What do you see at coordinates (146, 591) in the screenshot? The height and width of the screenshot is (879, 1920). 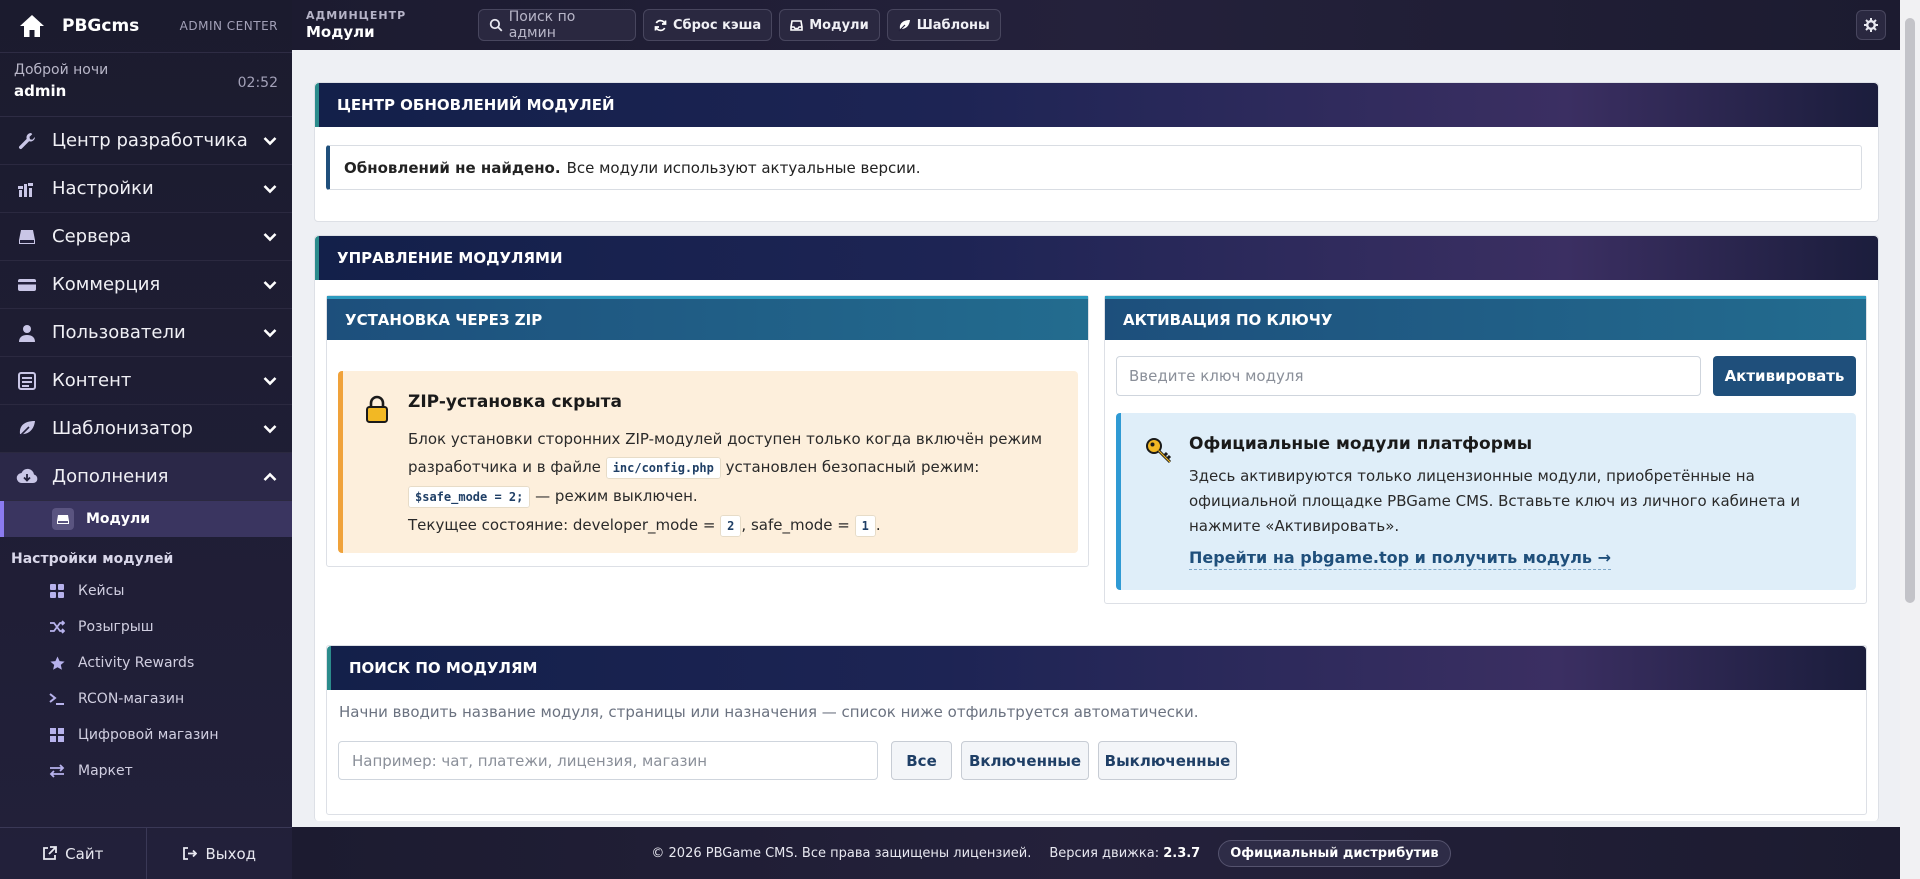 I see `sidebar-module-cases: Кейсы` at bounding box center [146, 591].